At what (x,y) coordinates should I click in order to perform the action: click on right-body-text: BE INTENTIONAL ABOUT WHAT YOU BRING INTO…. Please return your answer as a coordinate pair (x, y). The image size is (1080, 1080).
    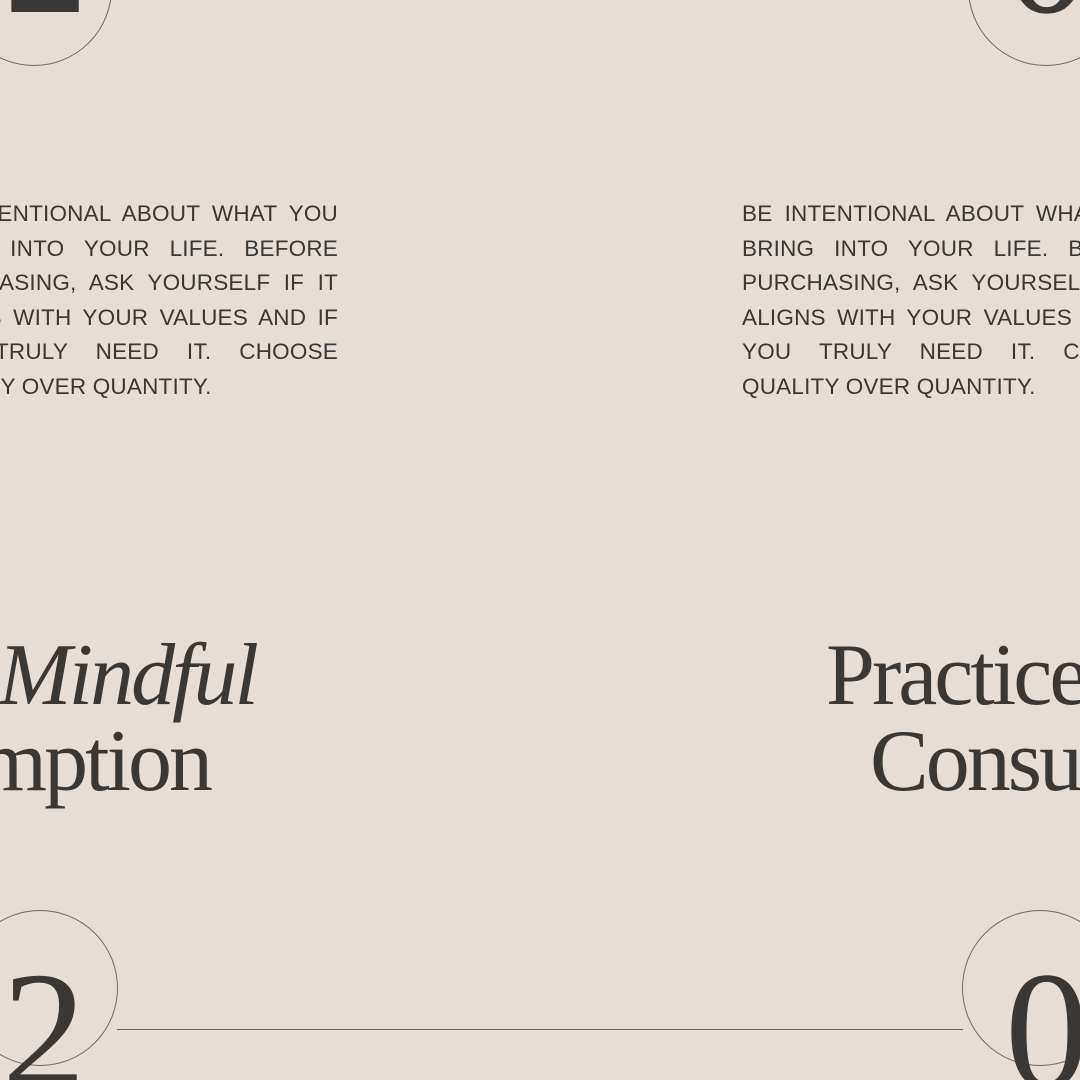
    Looking at the image, I should click on (911, 300).